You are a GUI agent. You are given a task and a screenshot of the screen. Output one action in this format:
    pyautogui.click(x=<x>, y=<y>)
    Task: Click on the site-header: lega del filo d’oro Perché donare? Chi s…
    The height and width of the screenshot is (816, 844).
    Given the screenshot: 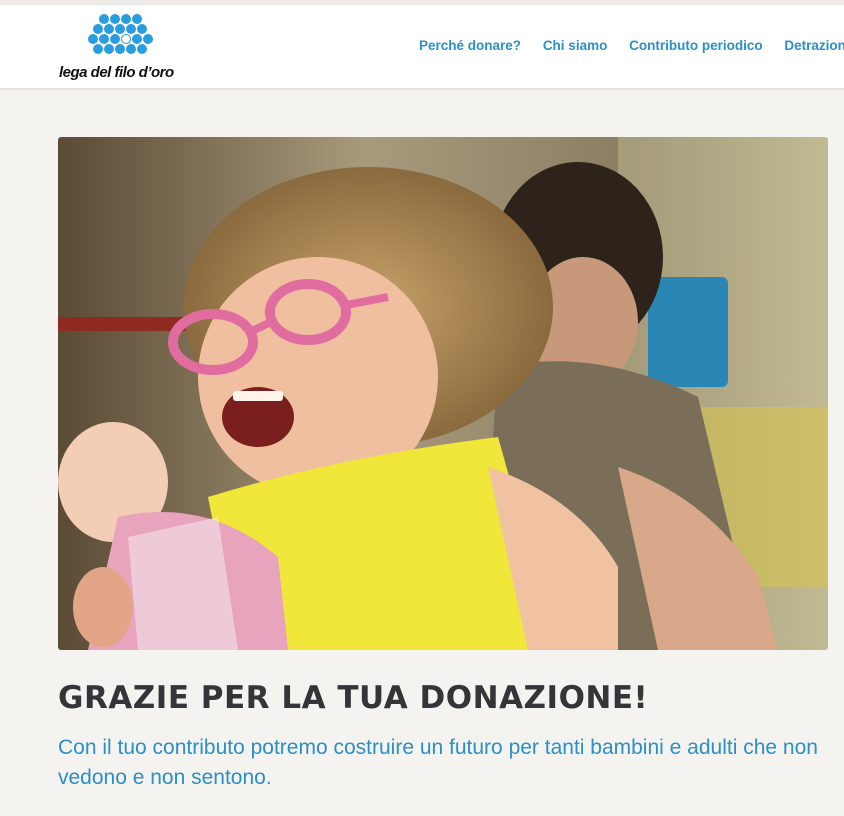 What is the action you would take?
    pyautogui.click(x=422, y=47)
    